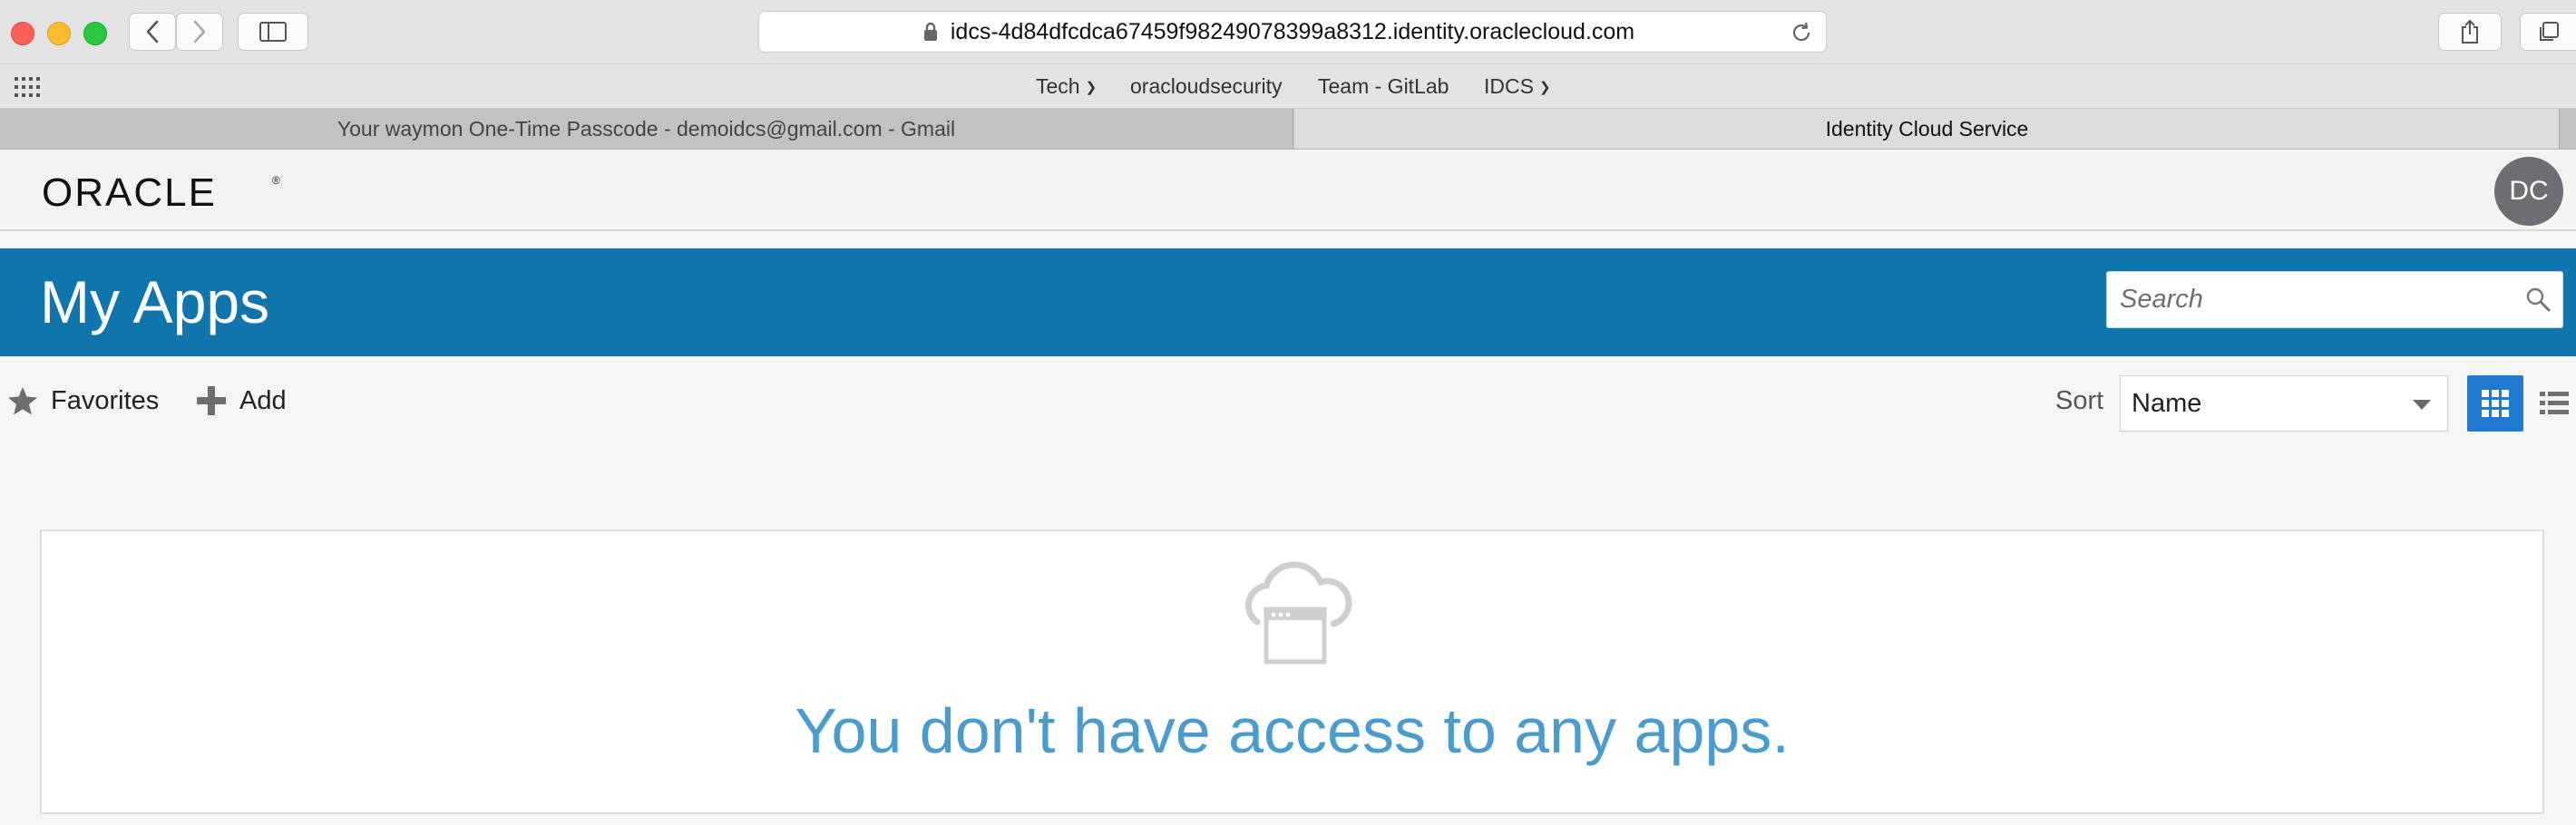  I want to click on zoom-window-button, so click(95, 33).